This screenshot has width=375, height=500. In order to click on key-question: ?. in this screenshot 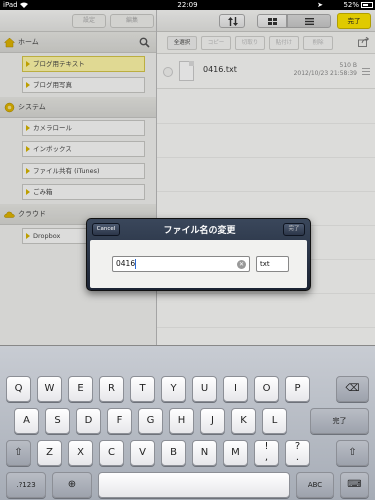, I will do `click(297, 453)`.